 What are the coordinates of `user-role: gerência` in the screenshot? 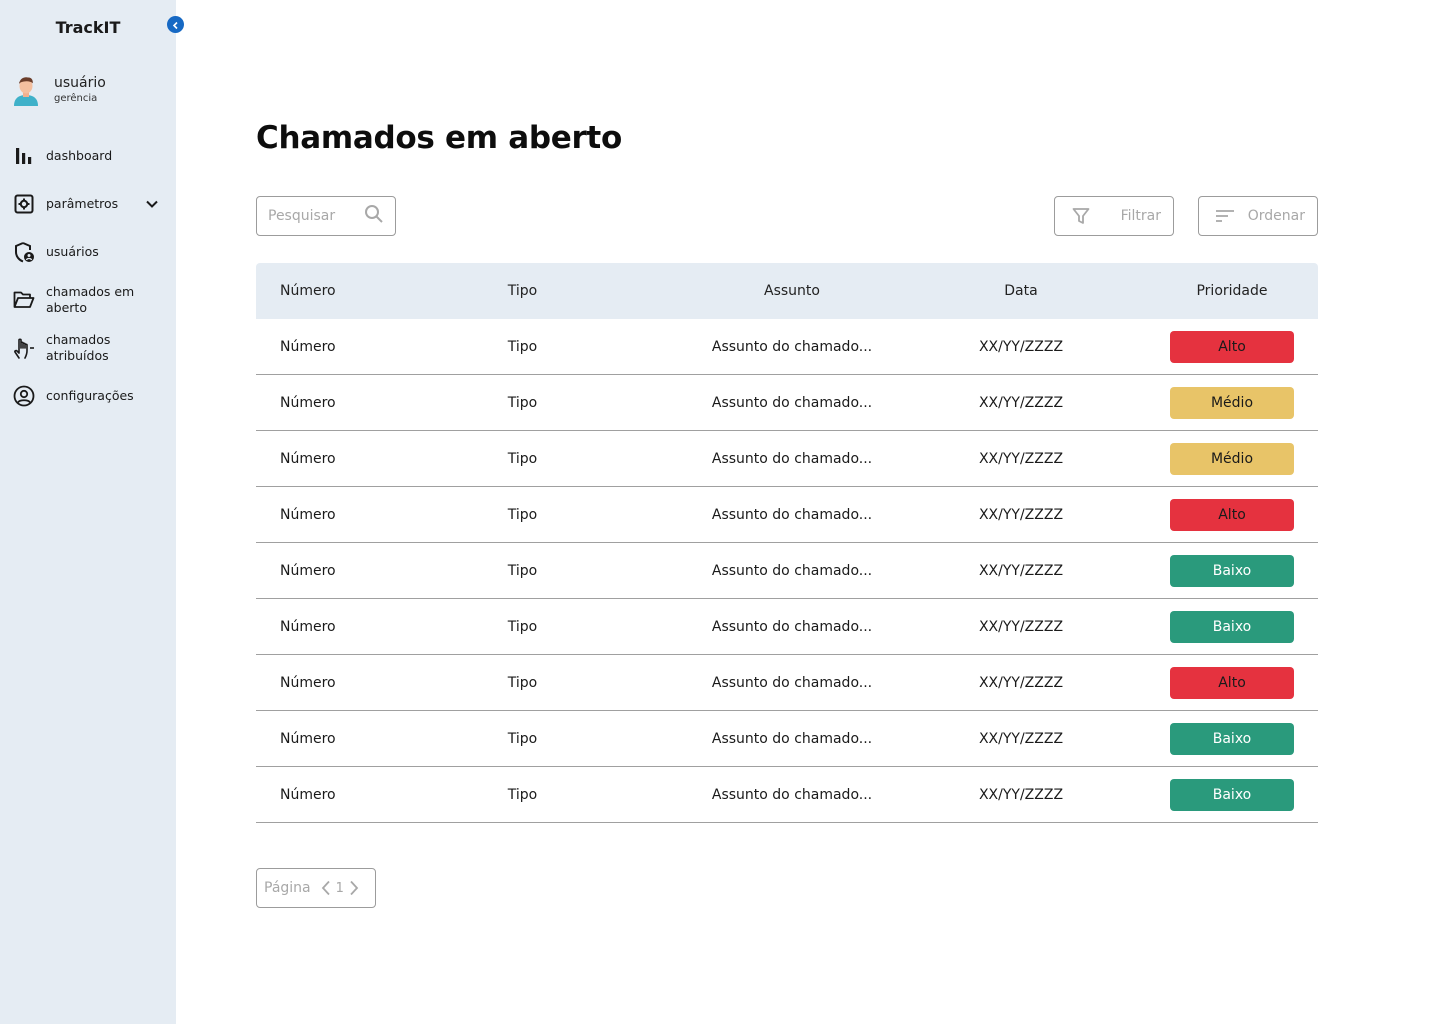 It's located at (76, 98).